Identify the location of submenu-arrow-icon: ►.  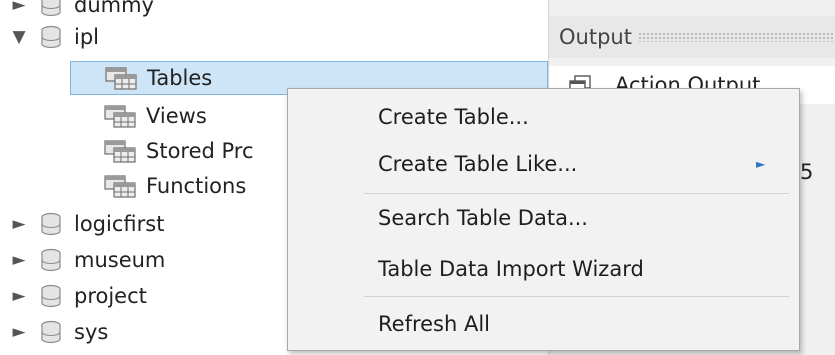
(761, 164).